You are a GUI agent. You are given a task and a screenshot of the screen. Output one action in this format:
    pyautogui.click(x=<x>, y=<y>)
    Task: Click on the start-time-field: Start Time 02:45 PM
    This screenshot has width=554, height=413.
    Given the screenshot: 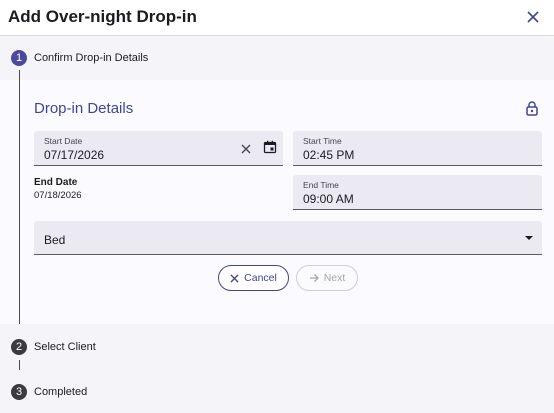 What is the action you would take?
    pyautogui.click(x=417, y=148)
    